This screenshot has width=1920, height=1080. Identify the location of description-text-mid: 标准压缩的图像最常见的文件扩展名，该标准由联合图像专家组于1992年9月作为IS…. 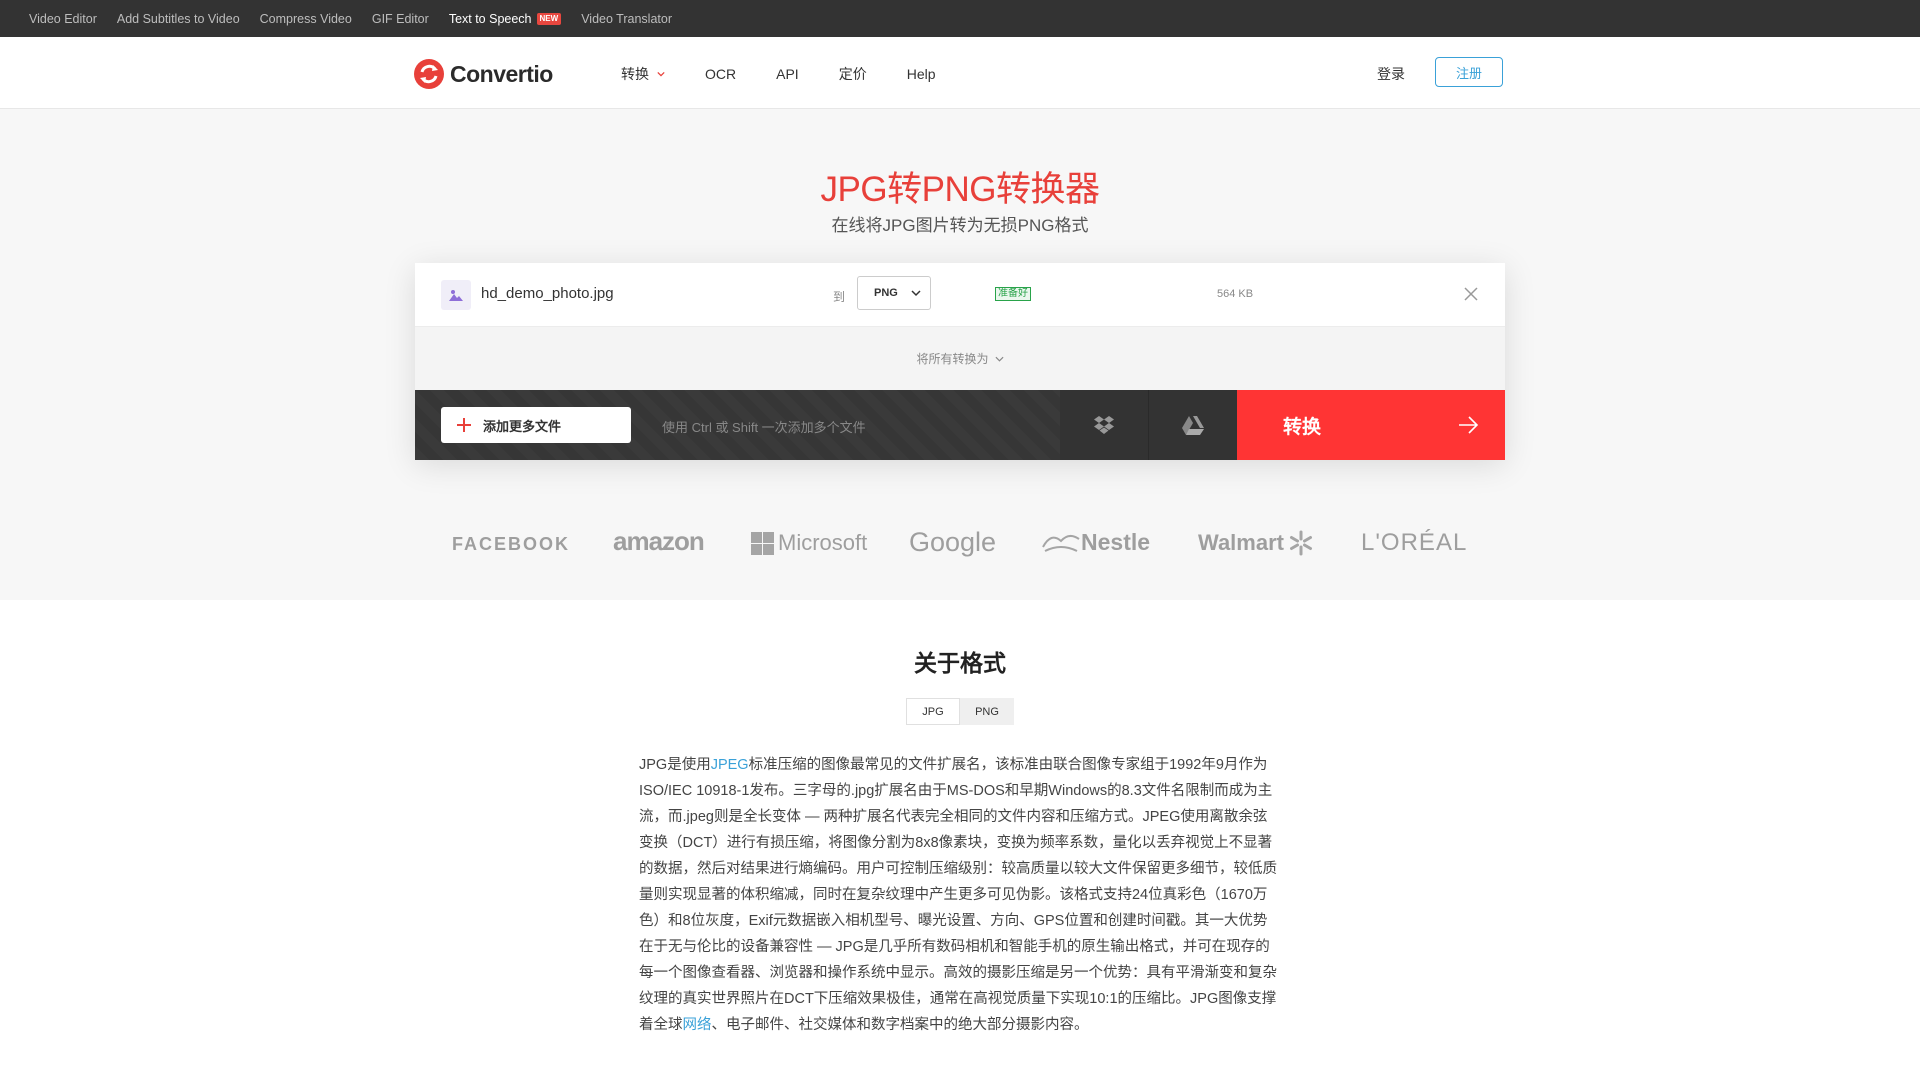
(958, 895).